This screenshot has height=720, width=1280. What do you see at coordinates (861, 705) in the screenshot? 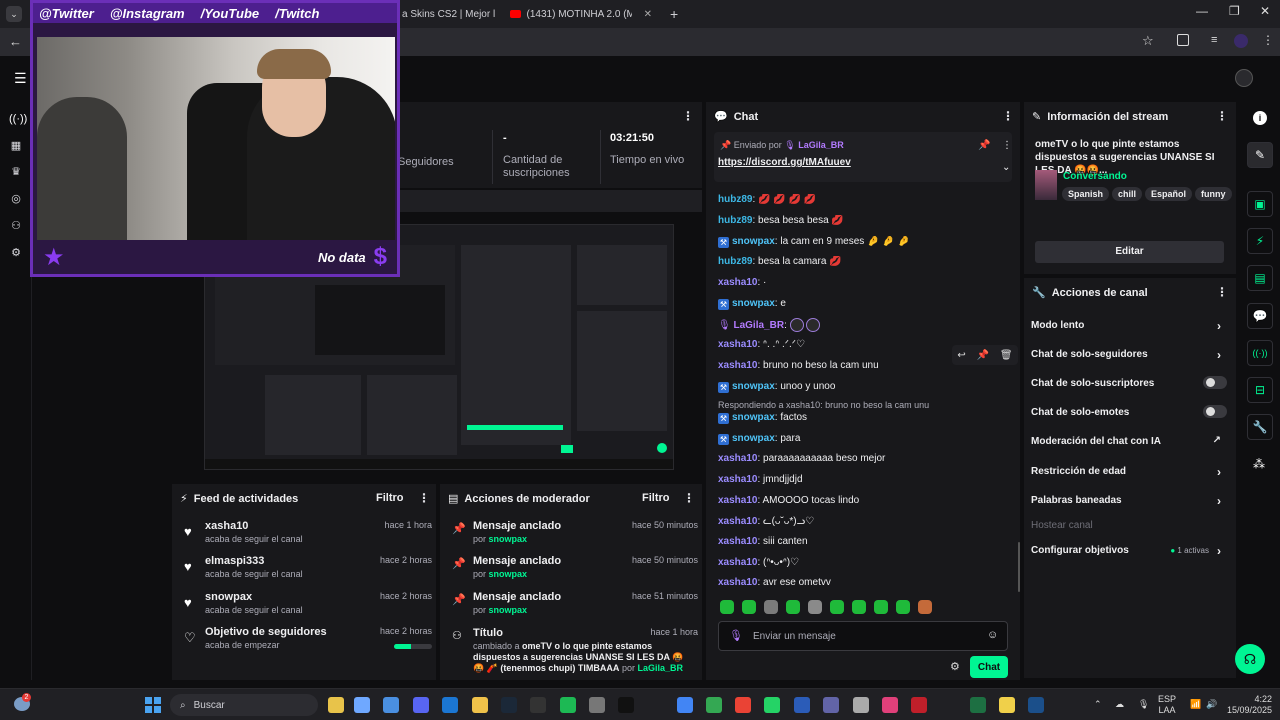
I see `photos-icon` at bounding box center [861, 705].